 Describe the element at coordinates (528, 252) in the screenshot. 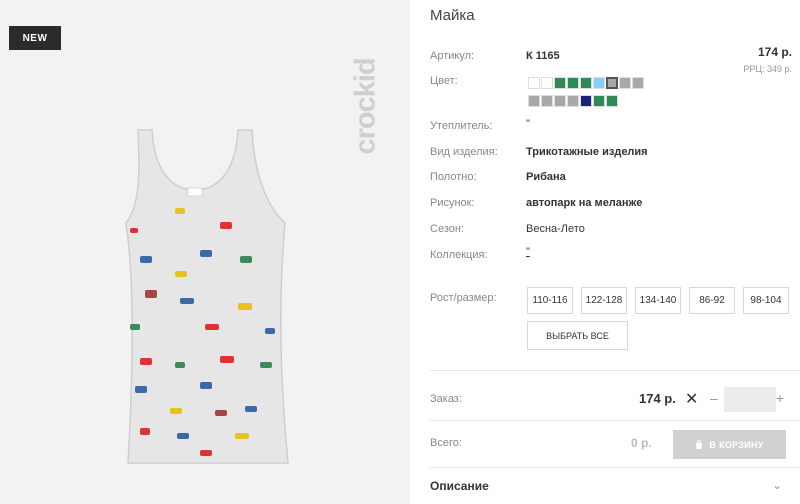

I see `collection-value: "` at that location.